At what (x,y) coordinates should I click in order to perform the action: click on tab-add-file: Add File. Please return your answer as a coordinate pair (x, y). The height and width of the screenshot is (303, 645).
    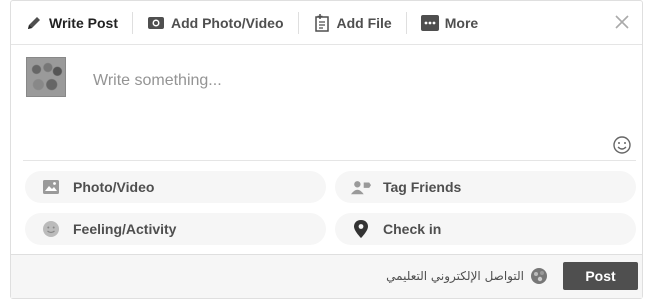
    Looking at the image, I should click on (352, 23).